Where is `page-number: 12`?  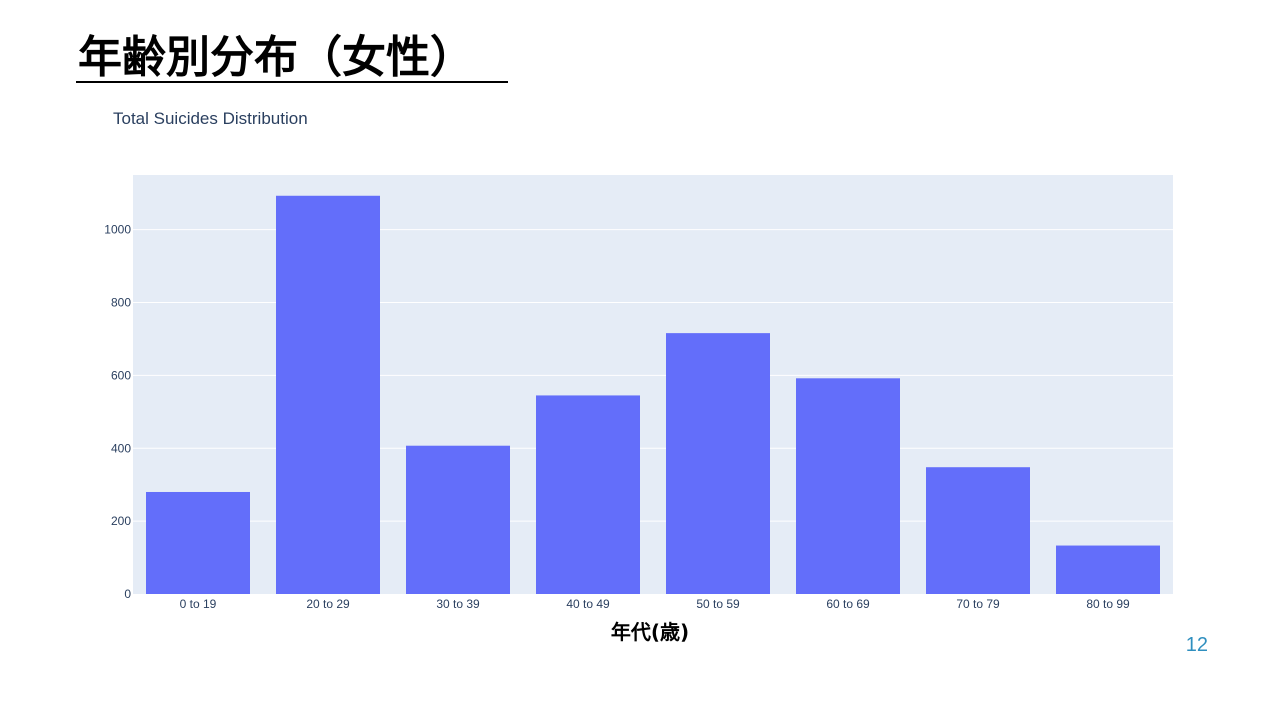
page-number: 12 is located at coordinates (1196, 645).